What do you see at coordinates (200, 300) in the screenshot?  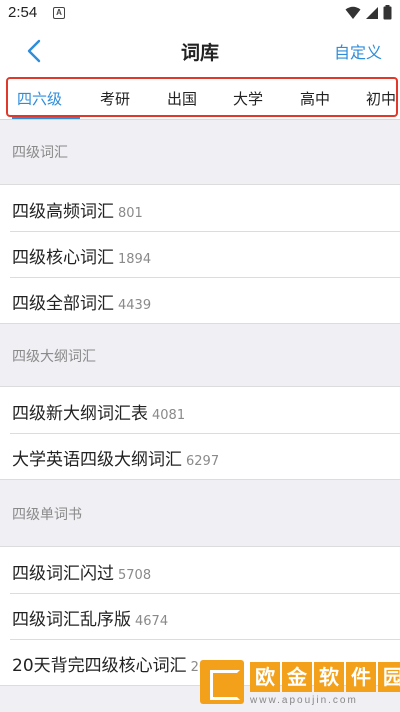 I see `list-item: 四级全部词汇 4439` at bounding box center [200, 300].